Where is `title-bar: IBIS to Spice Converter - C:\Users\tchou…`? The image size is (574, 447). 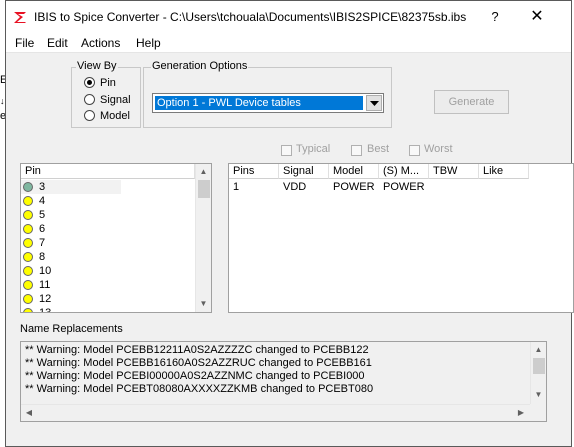
title-bar: IBIS to Spice Converter - C:\Users\tchou… is located at coordinates (288, 17).